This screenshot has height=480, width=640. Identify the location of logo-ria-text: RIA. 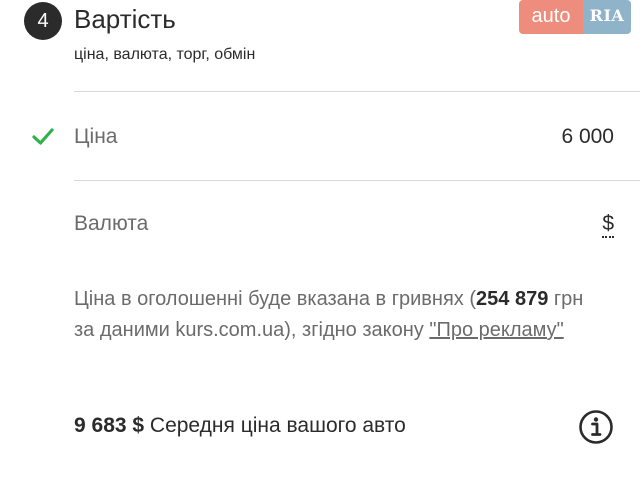
(607, 17).